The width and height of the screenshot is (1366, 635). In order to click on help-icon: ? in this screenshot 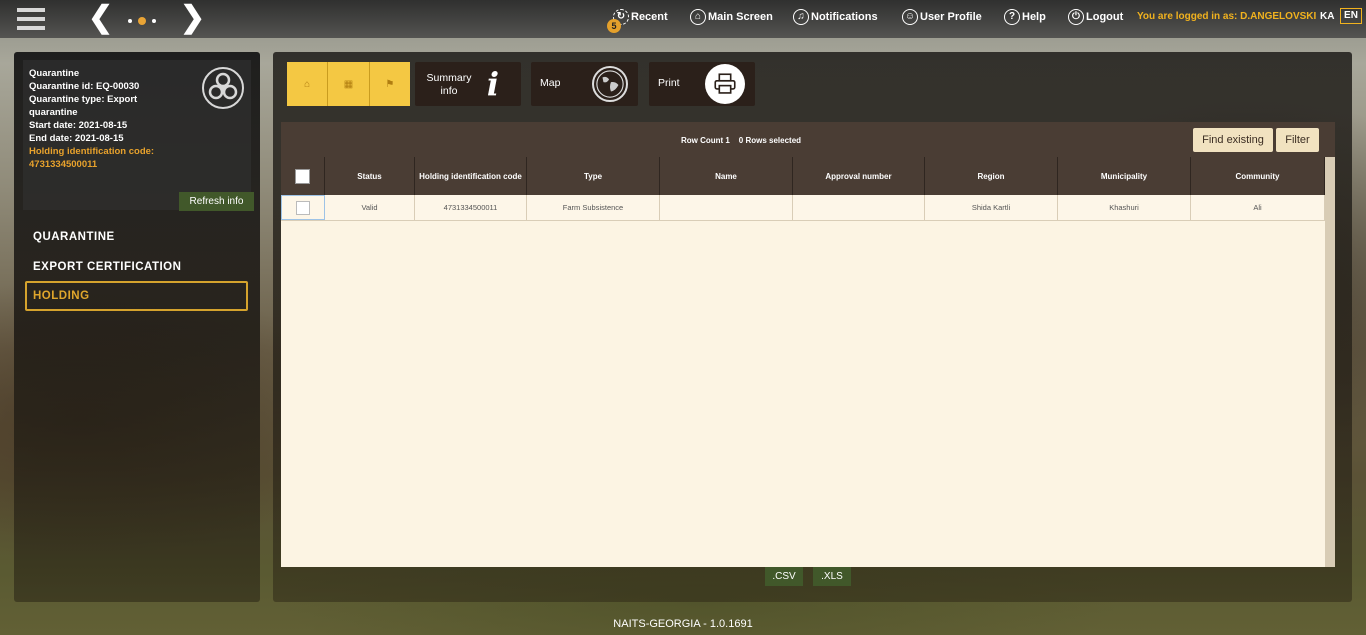, I will do `click(1012, 17)`.